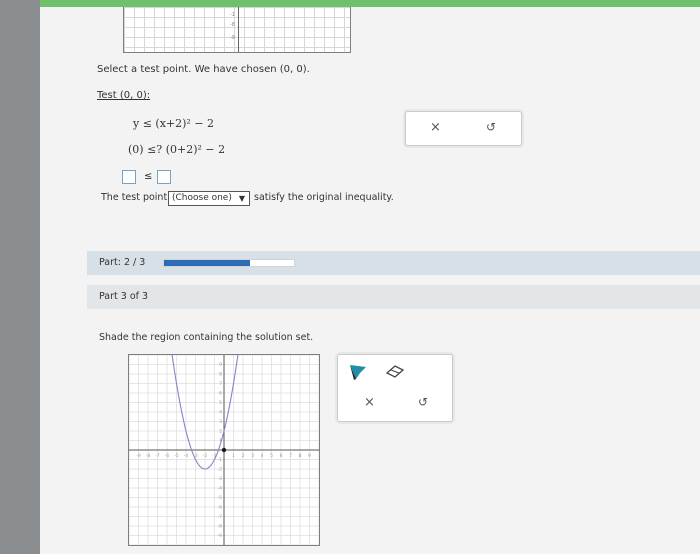  Describe the element at coordinates (148, 456) in the screenshot. I see `x-tick-label: -8` at that location.